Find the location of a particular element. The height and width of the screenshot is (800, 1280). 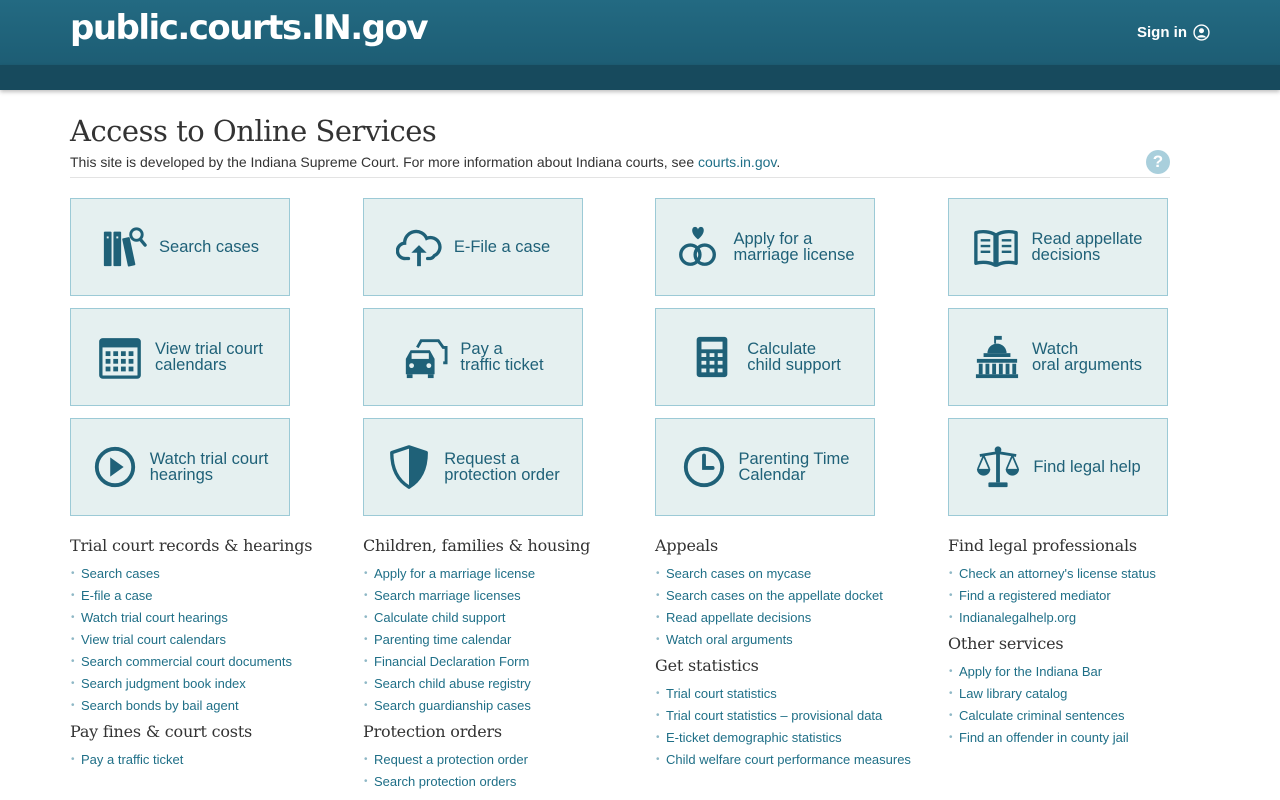

service-link: Find a registered mediator is located at coordinates (1035, 595).